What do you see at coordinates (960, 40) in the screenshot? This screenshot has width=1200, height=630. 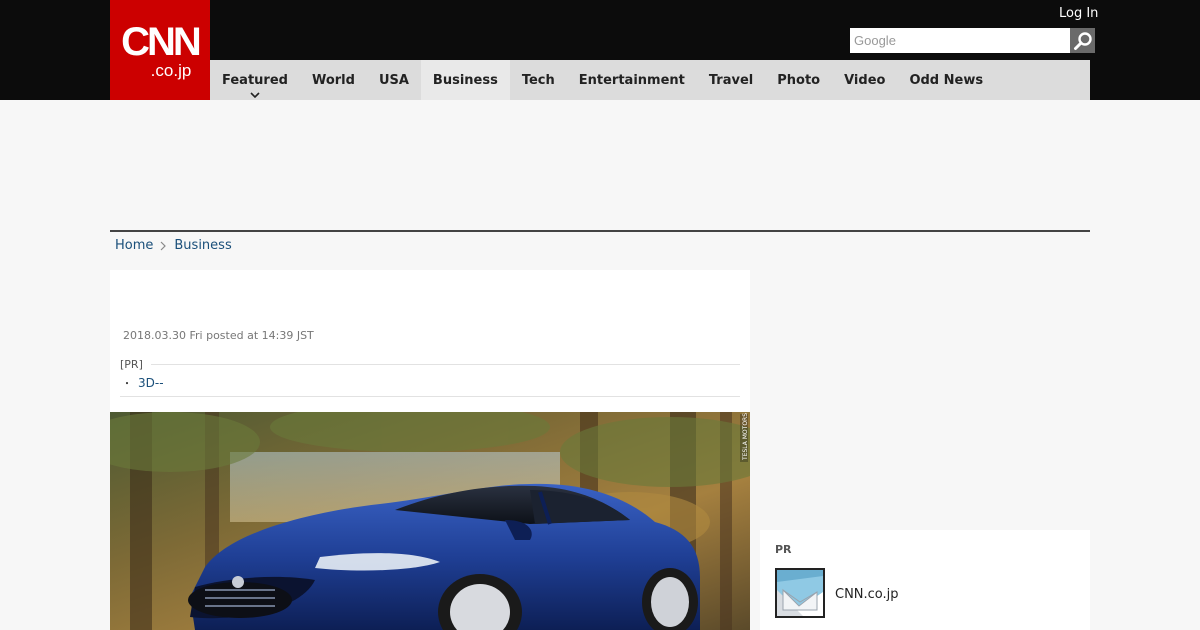 I see `search-input` at bounding box center [960, 40].